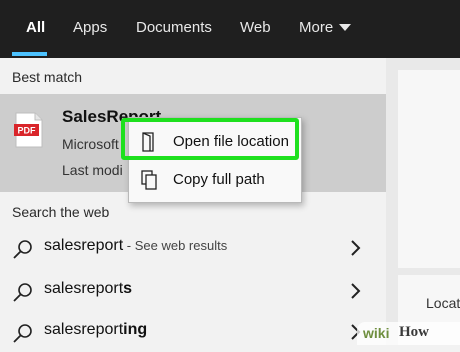  Describe the element at coordinates (61, 212) in the screenshot. I see `search-web-heading: Search the web` at that location.